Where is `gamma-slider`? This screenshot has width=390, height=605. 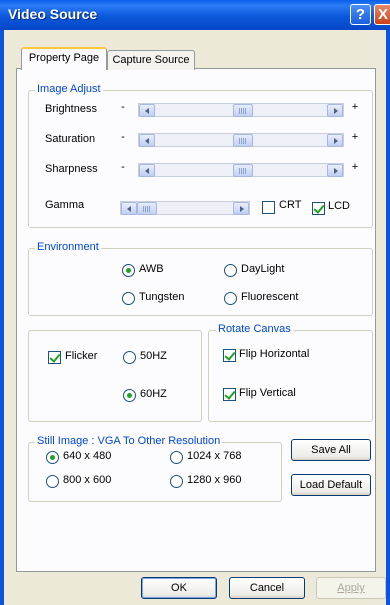 gamma-slider is located at coordinates (185, 208).